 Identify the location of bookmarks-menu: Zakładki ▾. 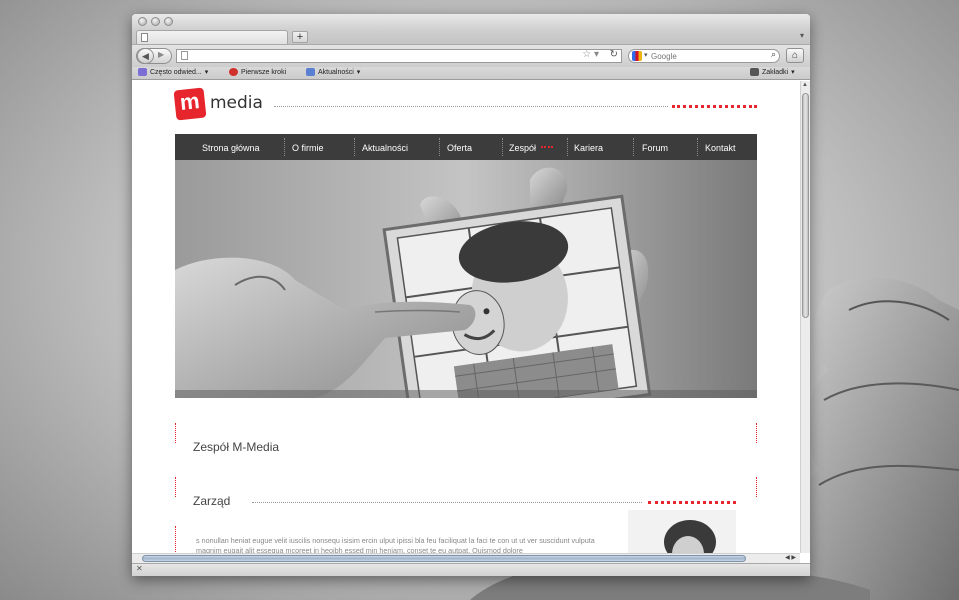
(772, 72).